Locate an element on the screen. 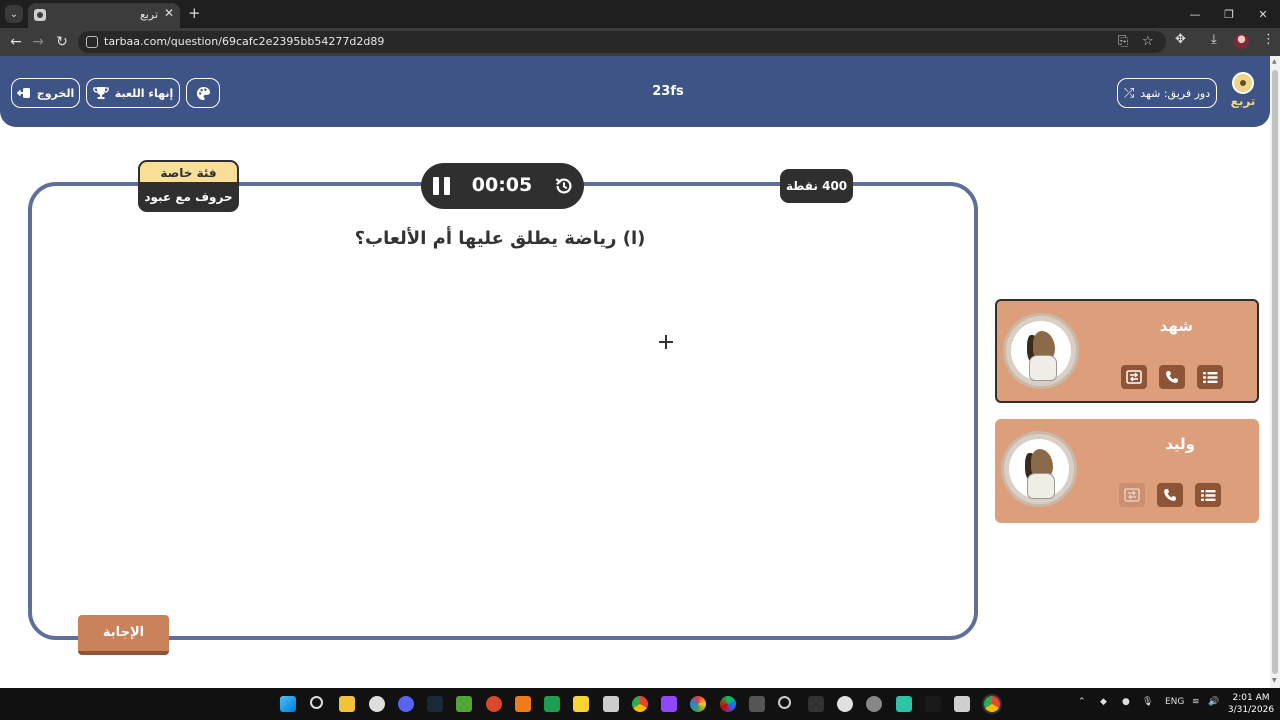 Image resolution: width=1280 pixels, height=720 pixels. app-s-icon is located at coordinates (552, 704).